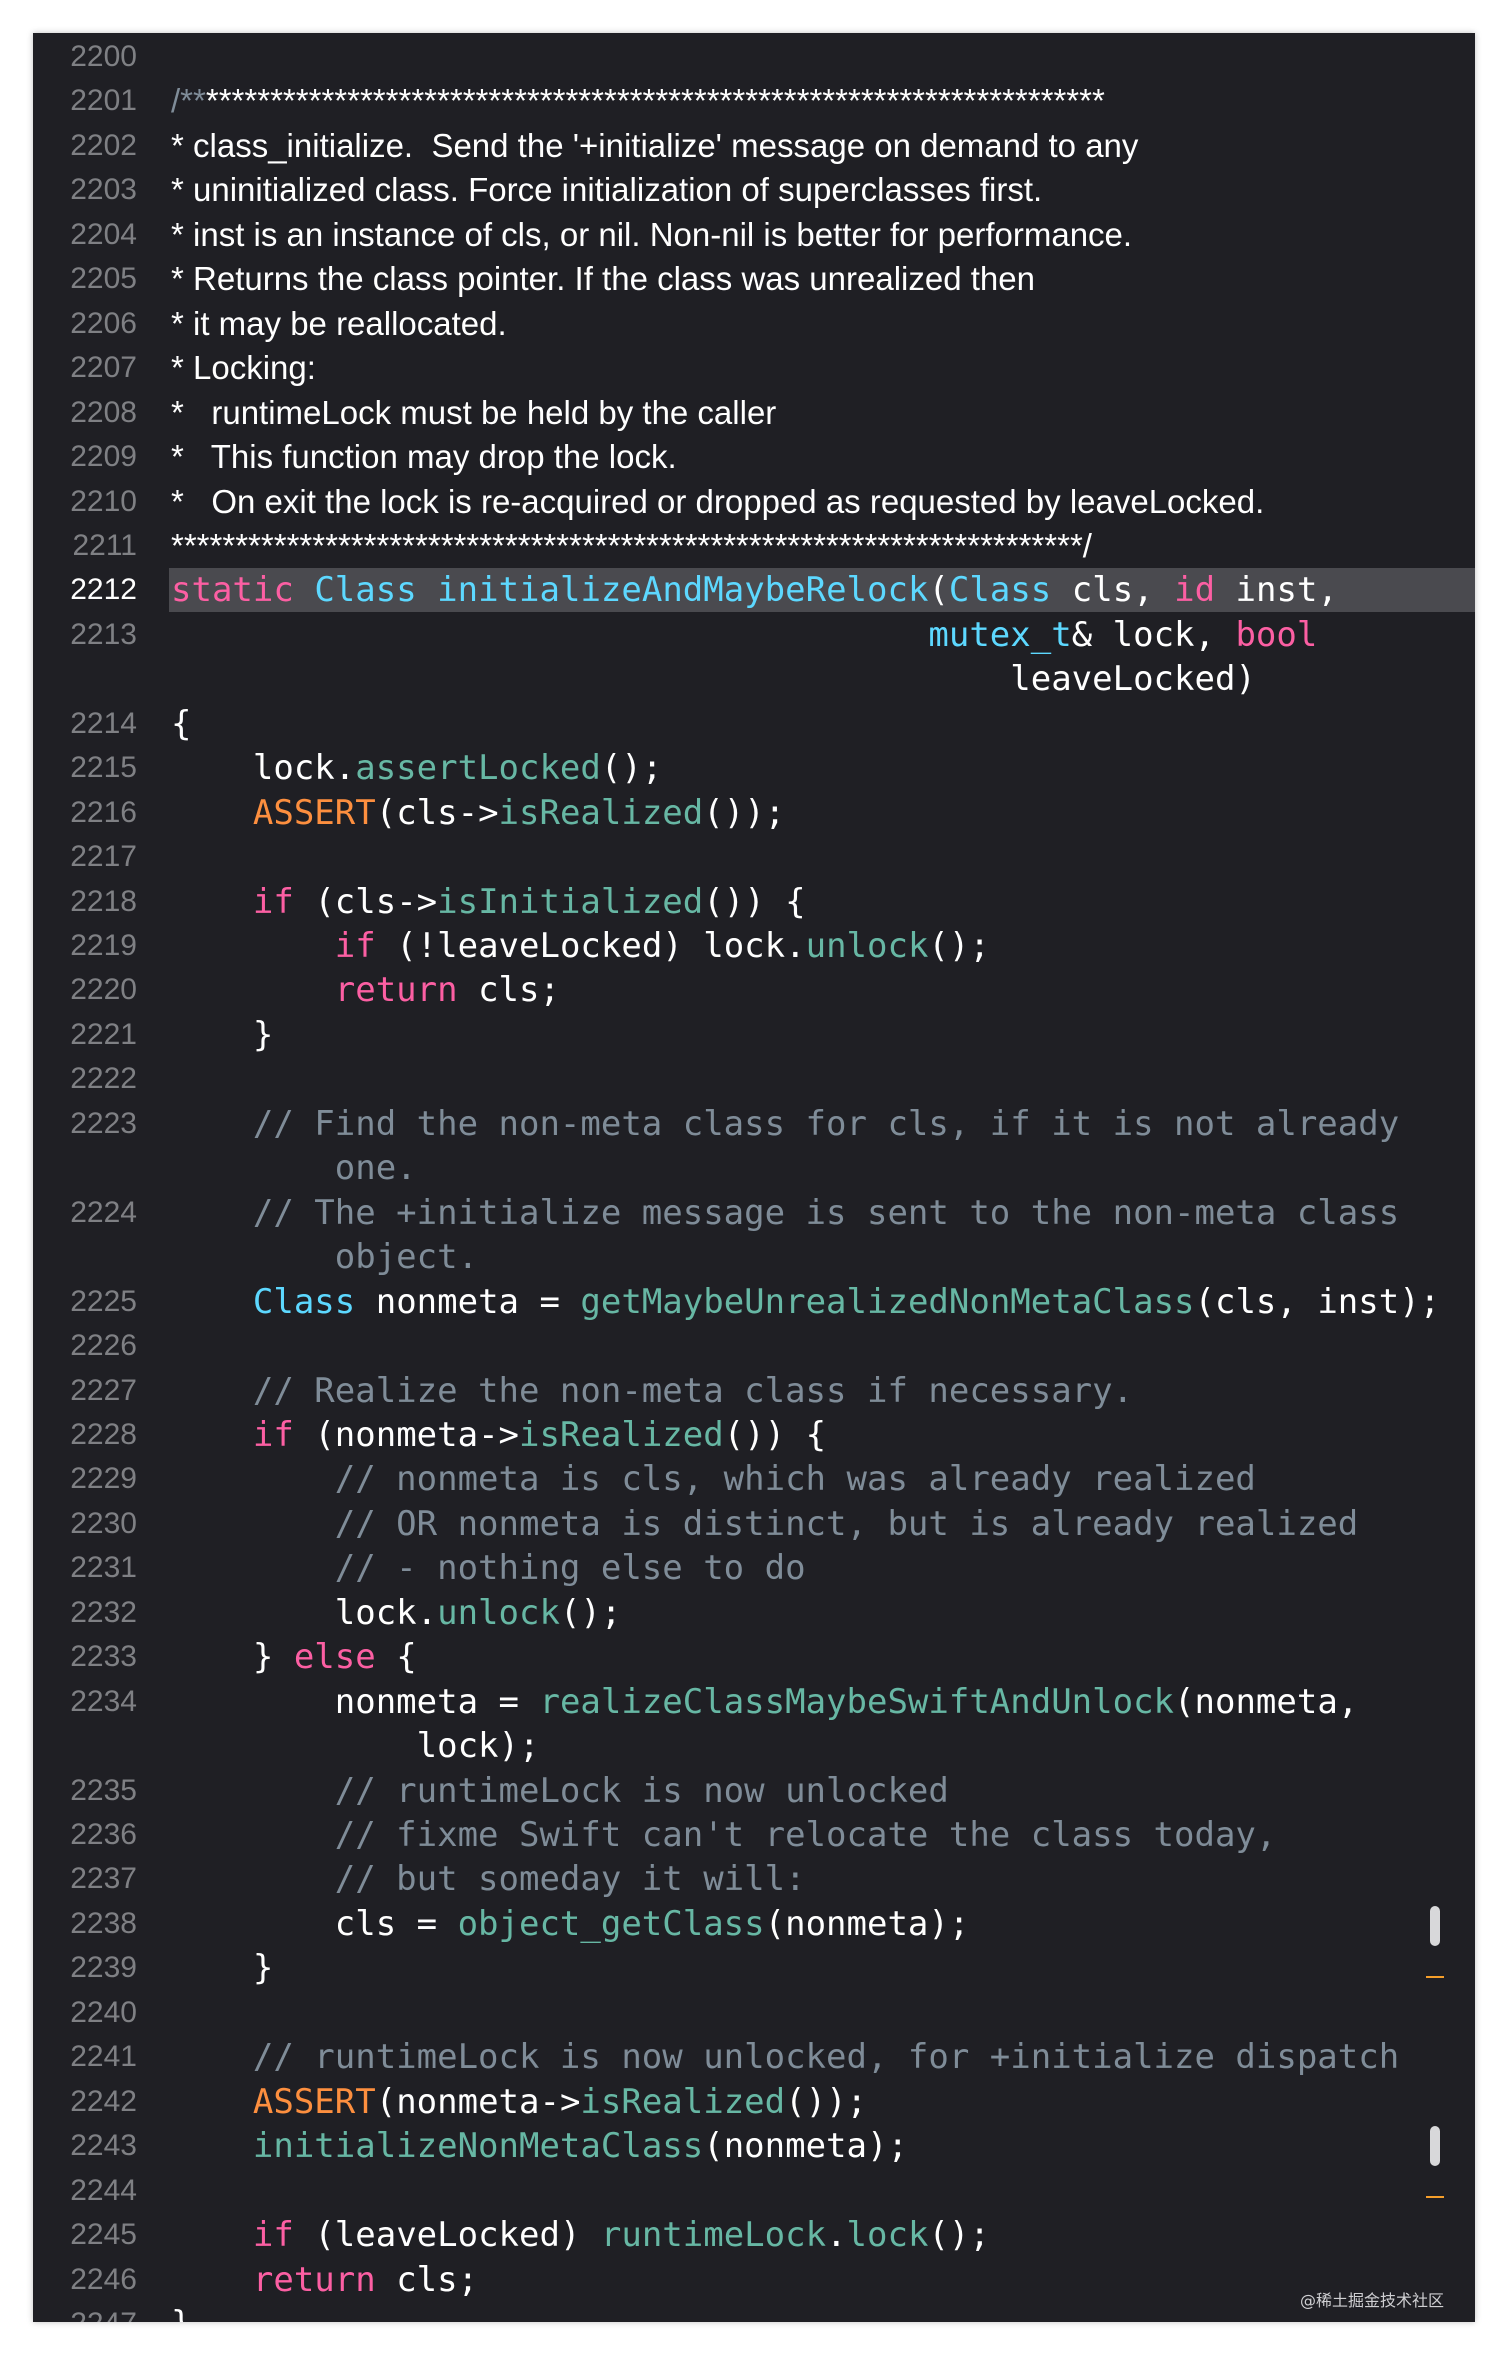 The width and height of the screenshot is (1512, 2358). What do you see at coordinates (488, 1568) in the screenshot?
I see `code-line: // - nothing else to do` at bounding box center [488, 1568].